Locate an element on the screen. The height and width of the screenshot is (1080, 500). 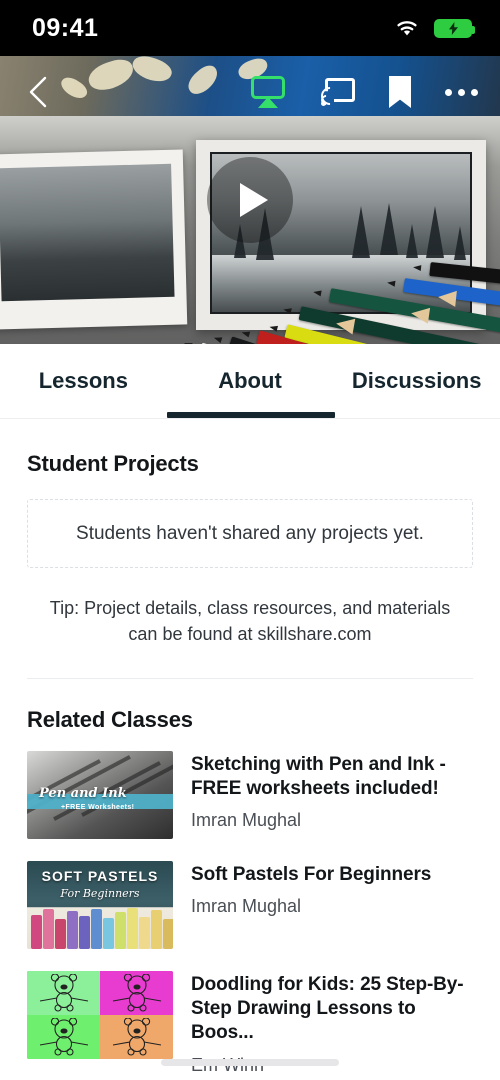
airplay-button is located at coordinates (268, 92).